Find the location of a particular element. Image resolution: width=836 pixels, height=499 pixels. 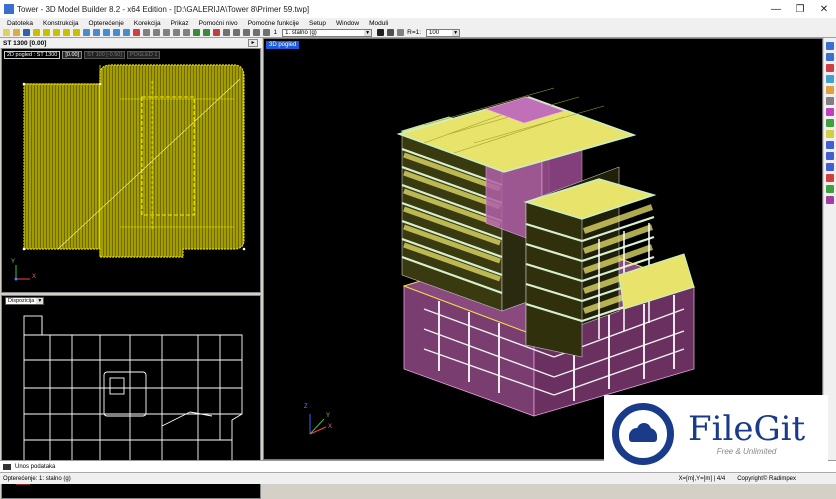

load-case-value: 1. stalno (g) is located at coordinates (301, 32).